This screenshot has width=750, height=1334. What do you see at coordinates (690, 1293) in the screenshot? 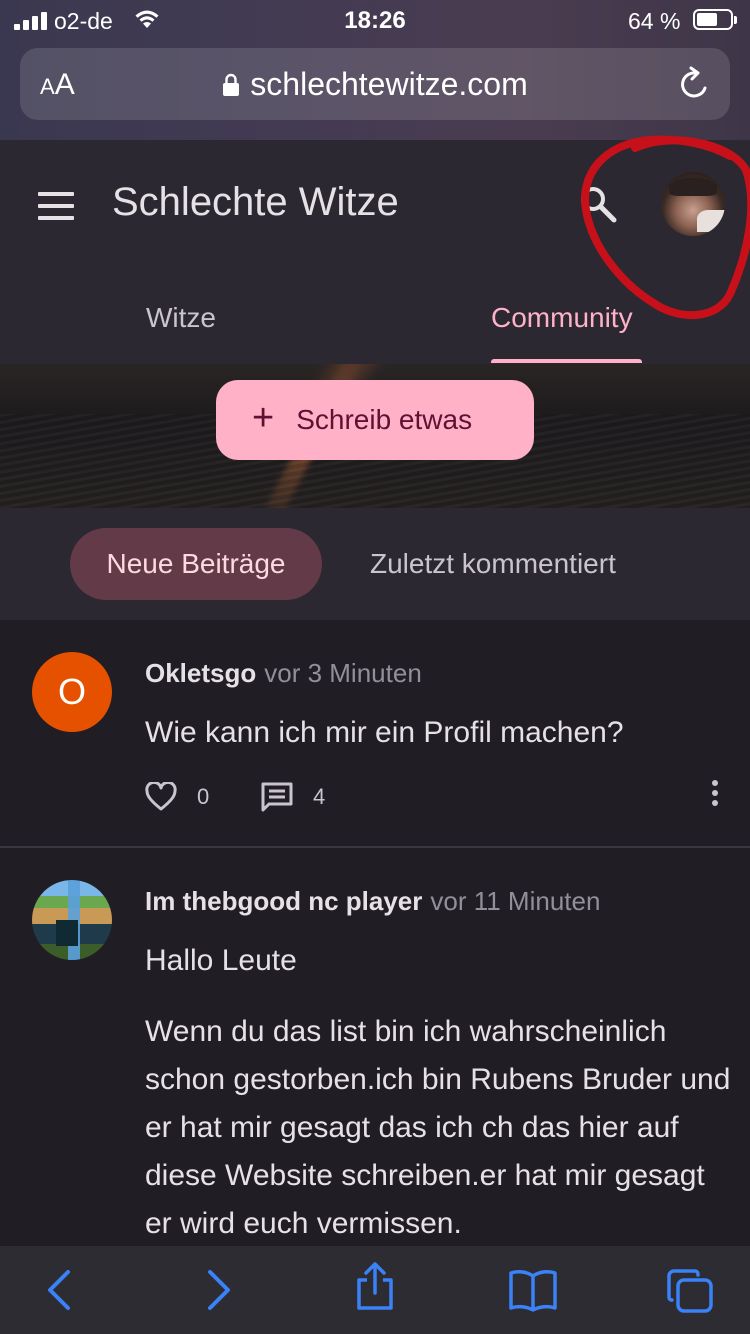
I see `tabs-icon` at bounding box center [690, 1293].